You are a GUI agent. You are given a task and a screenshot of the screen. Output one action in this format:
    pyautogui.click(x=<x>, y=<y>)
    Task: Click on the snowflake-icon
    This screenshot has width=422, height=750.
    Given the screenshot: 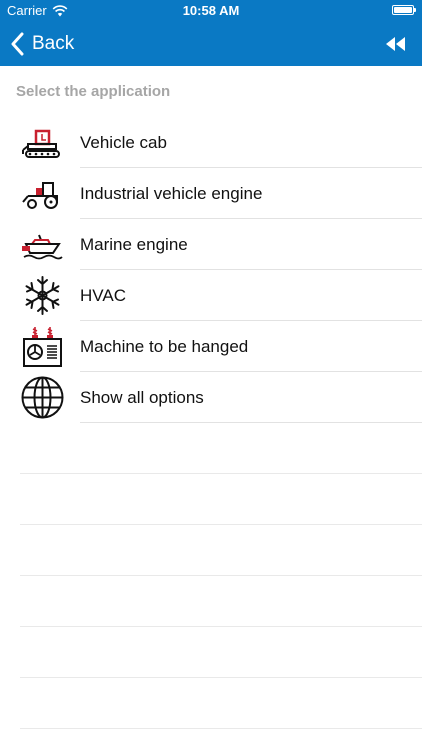 What is the action you would take?
    pyautogui.click(x=42, y=295)
    